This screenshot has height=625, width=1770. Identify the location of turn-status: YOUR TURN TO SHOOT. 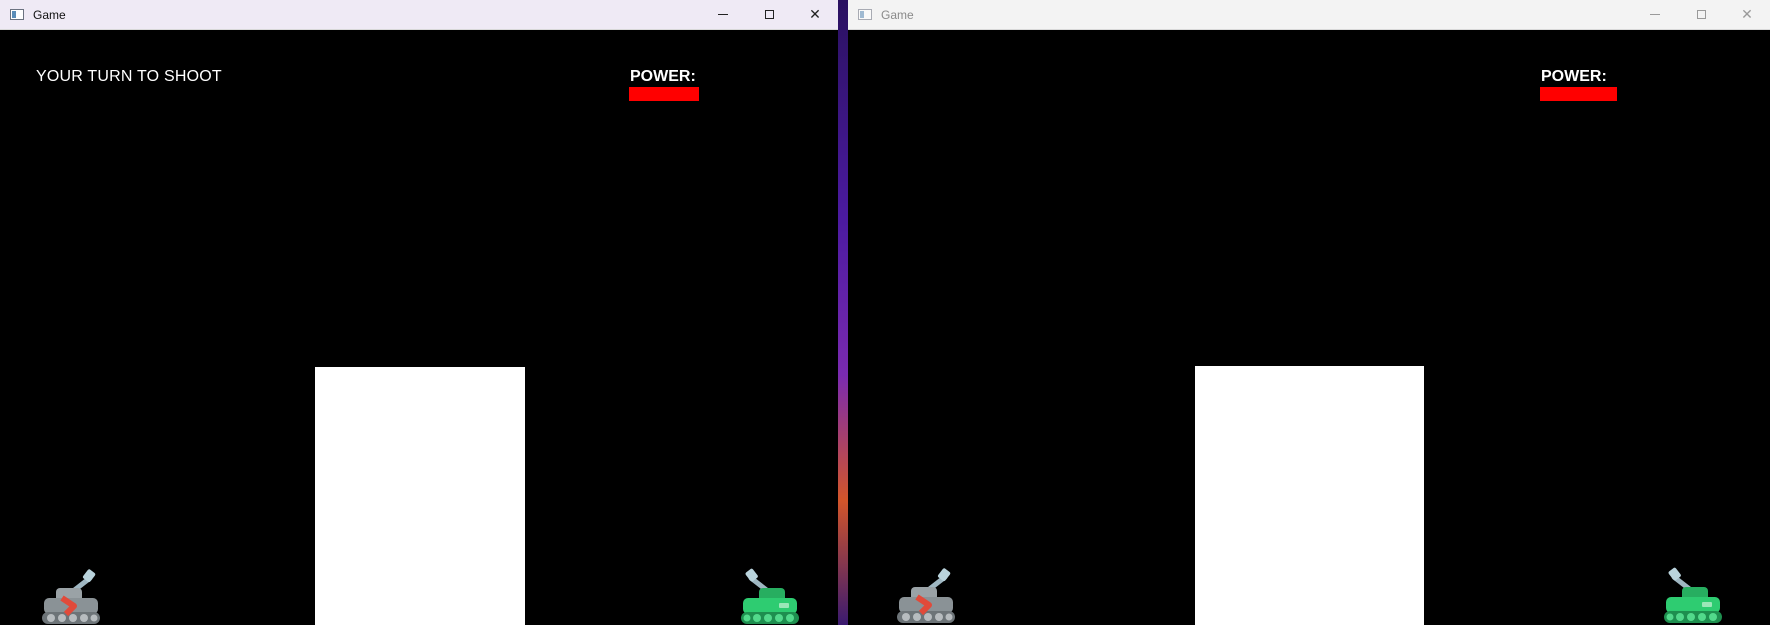
(129, 76).